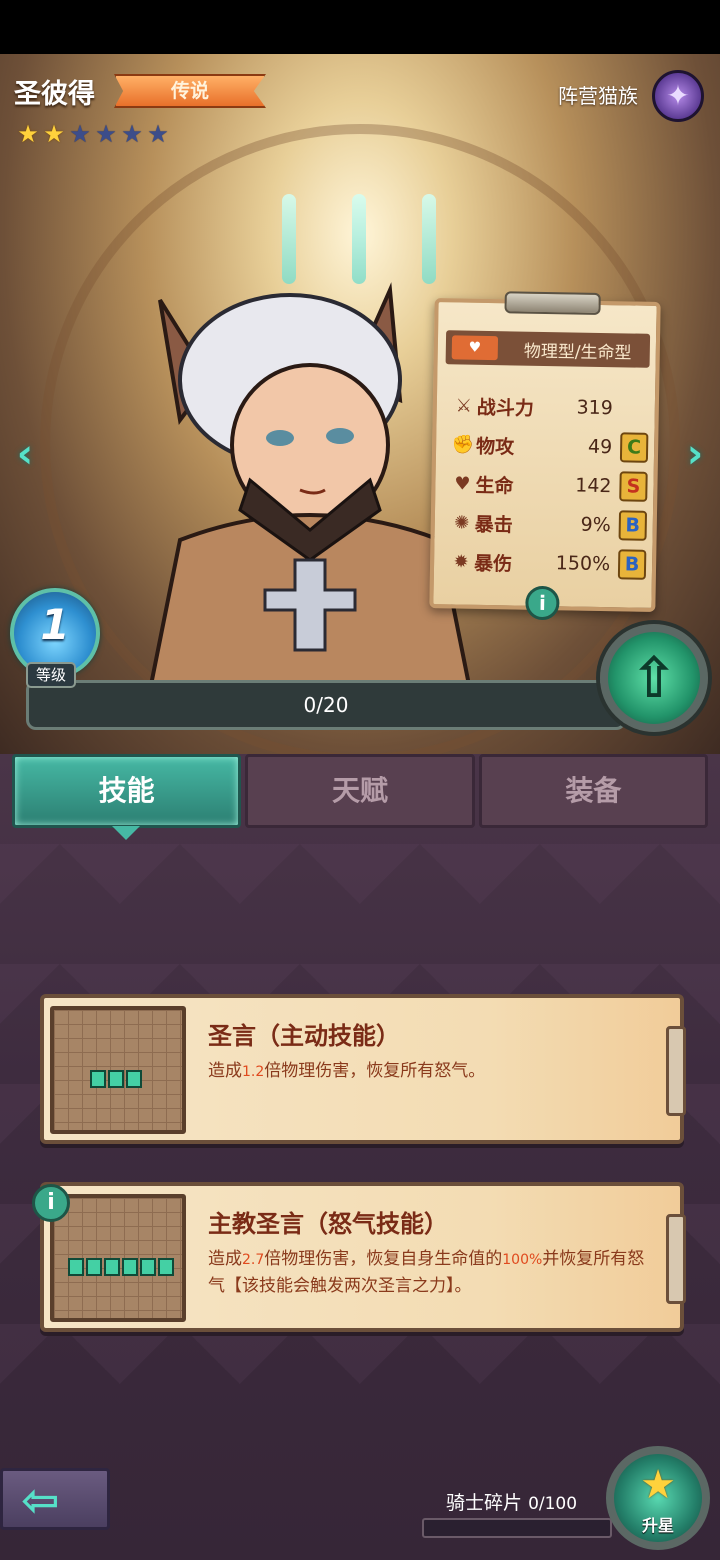 This screenshot has width=720, height=1560. Describe the element at coordinates (40, 1500) in the screenshot. I see `arrow-left-icon: ⇦` at that location.